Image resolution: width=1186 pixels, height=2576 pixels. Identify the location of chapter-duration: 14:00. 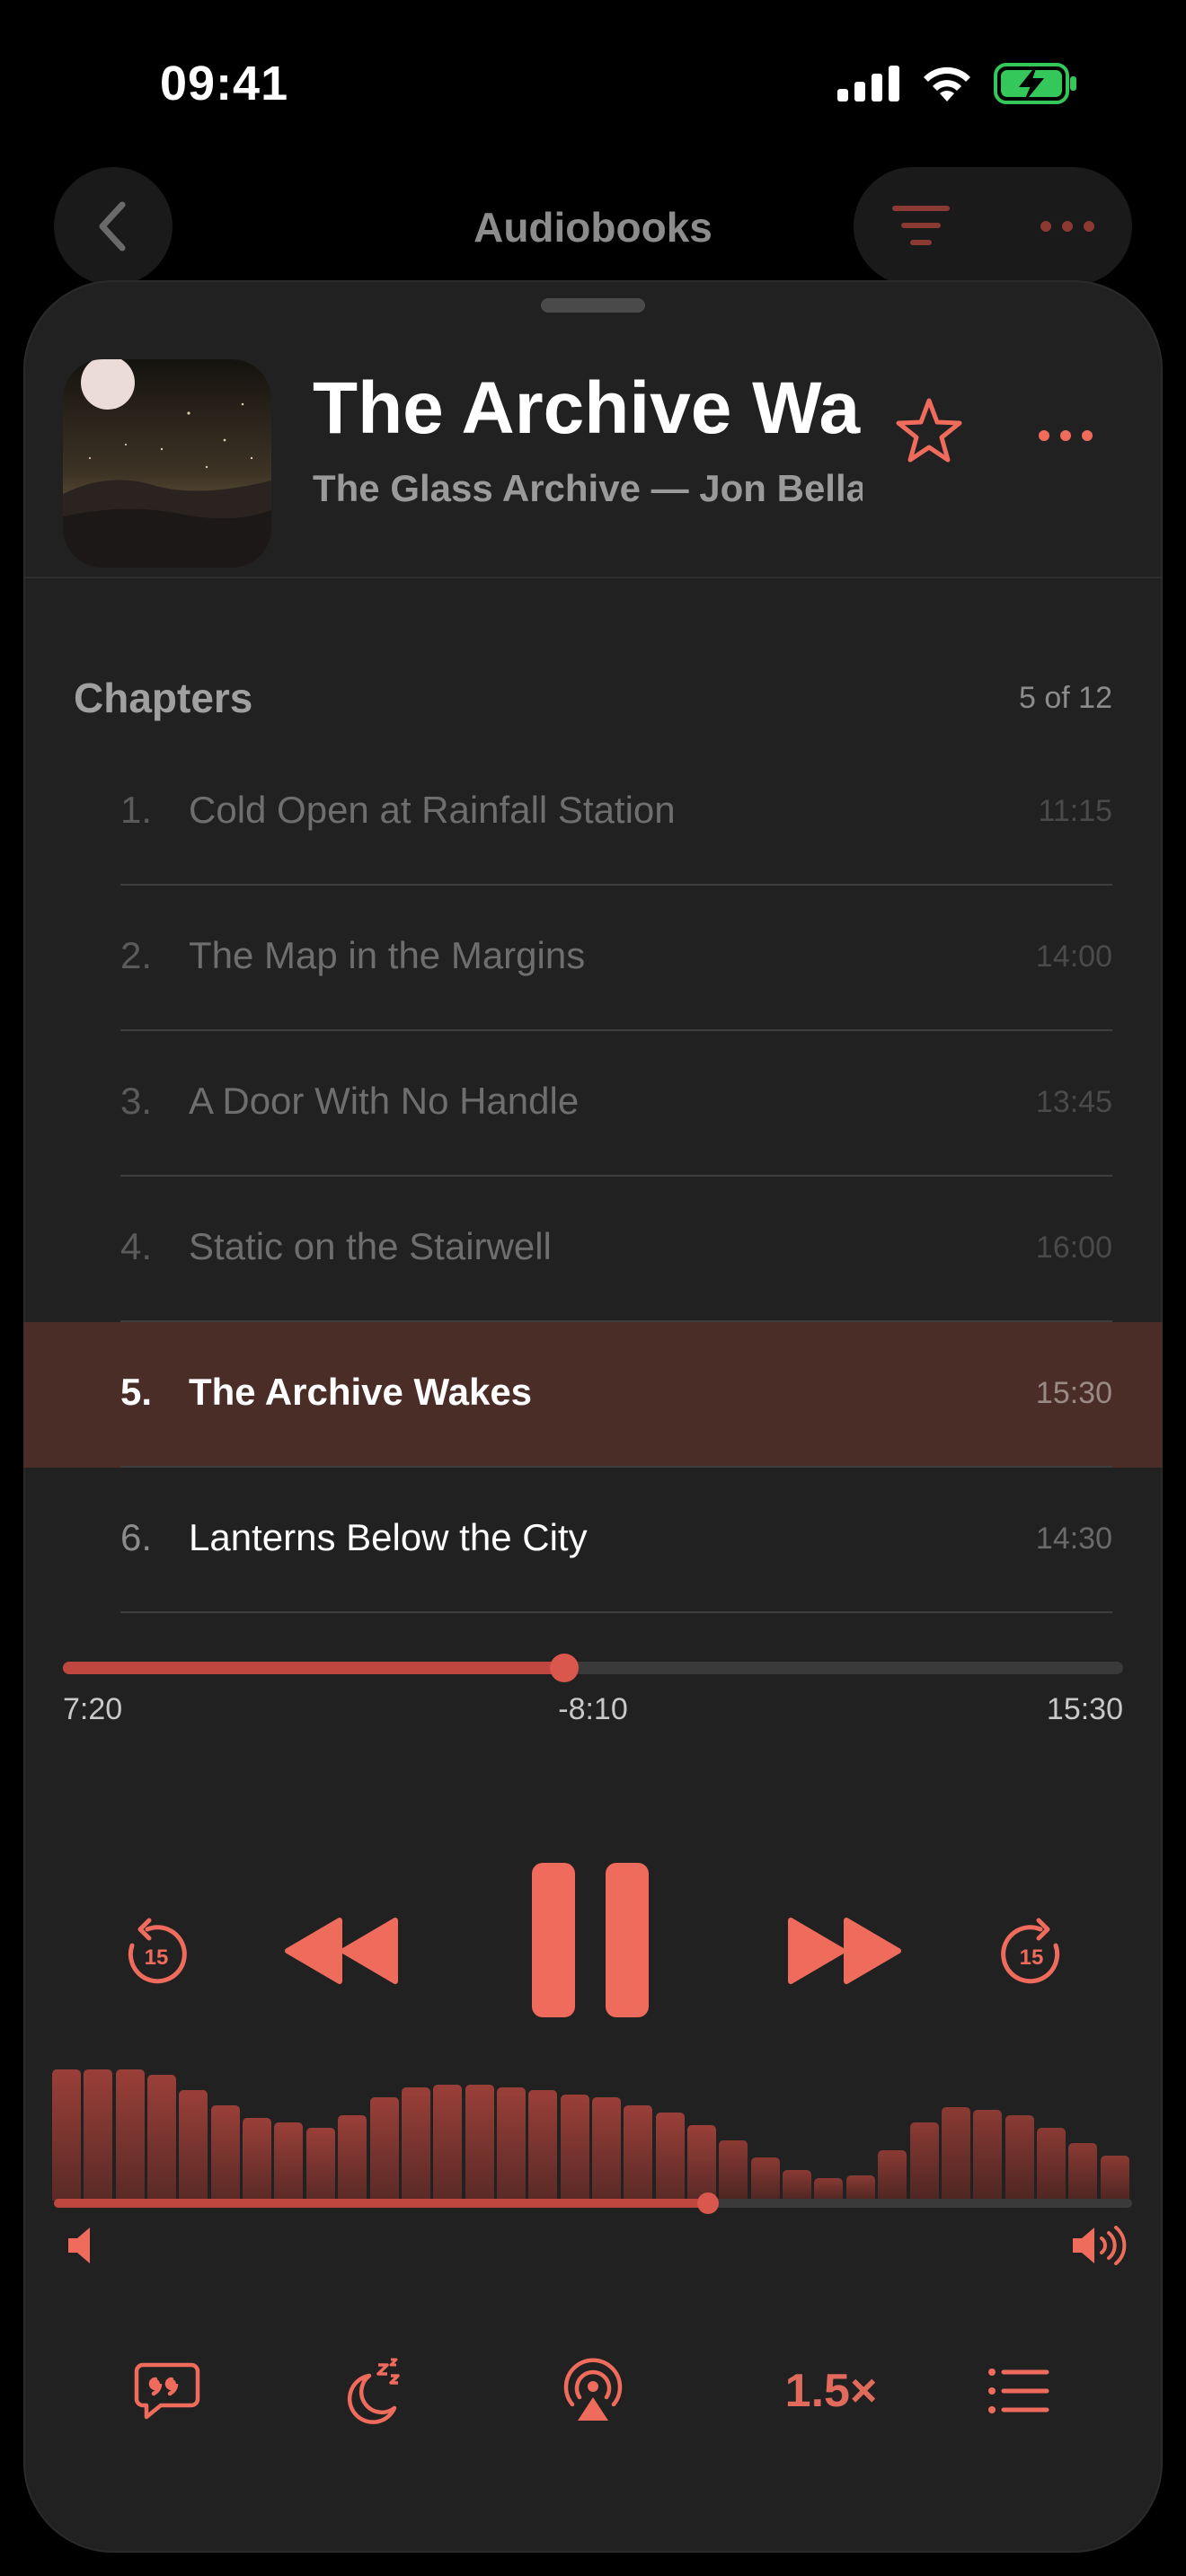
(1073, 957).